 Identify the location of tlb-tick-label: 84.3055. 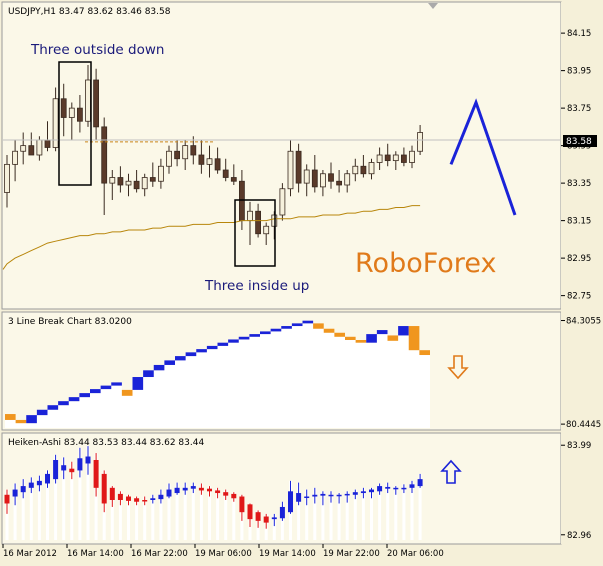
(583, 322).